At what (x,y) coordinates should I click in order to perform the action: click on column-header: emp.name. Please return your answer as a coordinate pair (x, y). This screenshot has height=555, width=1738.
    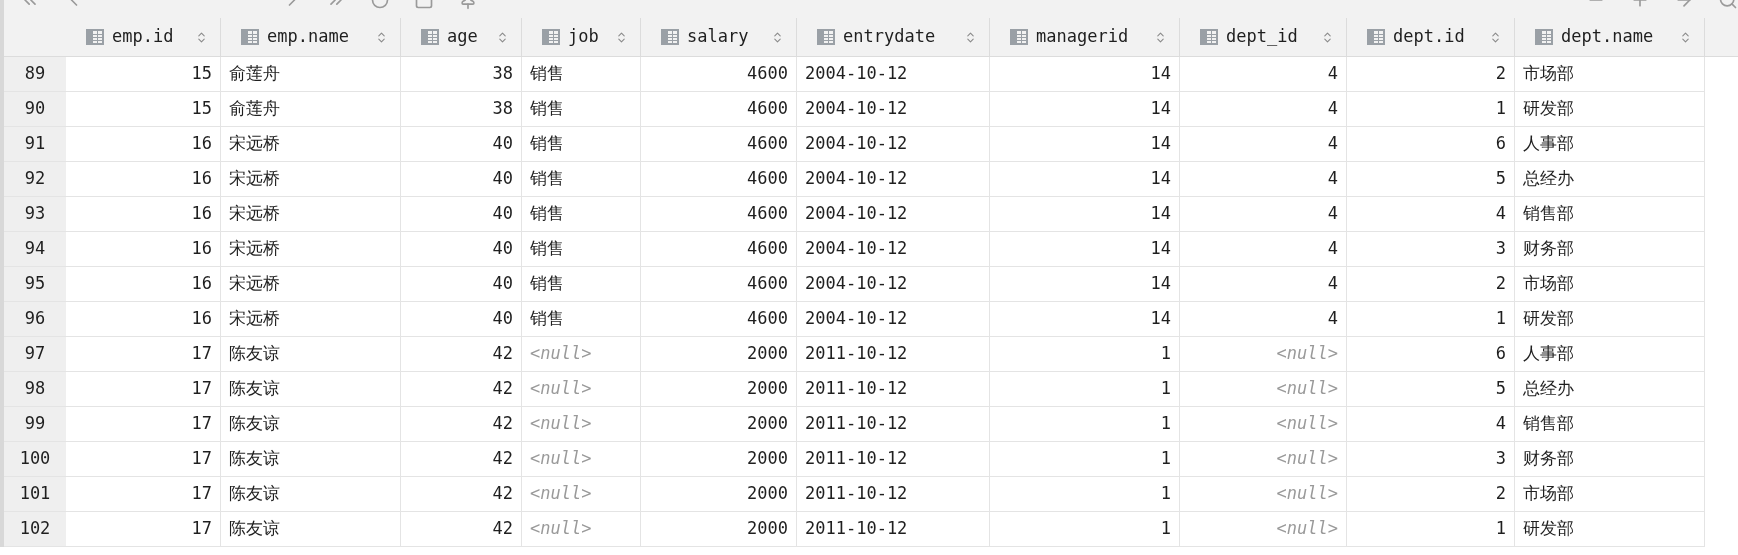
    Looking at the image, I should click on (311, 37).